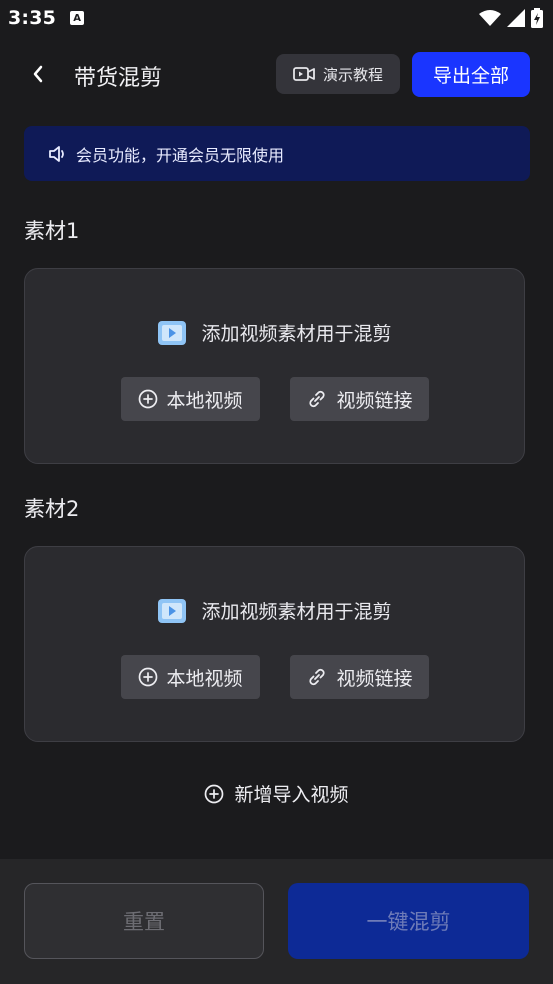 Image resolution: width=553 pixels, height=984 pixels. I want to click on material-1-local-video-button: 本地视频, so click(190, 399).